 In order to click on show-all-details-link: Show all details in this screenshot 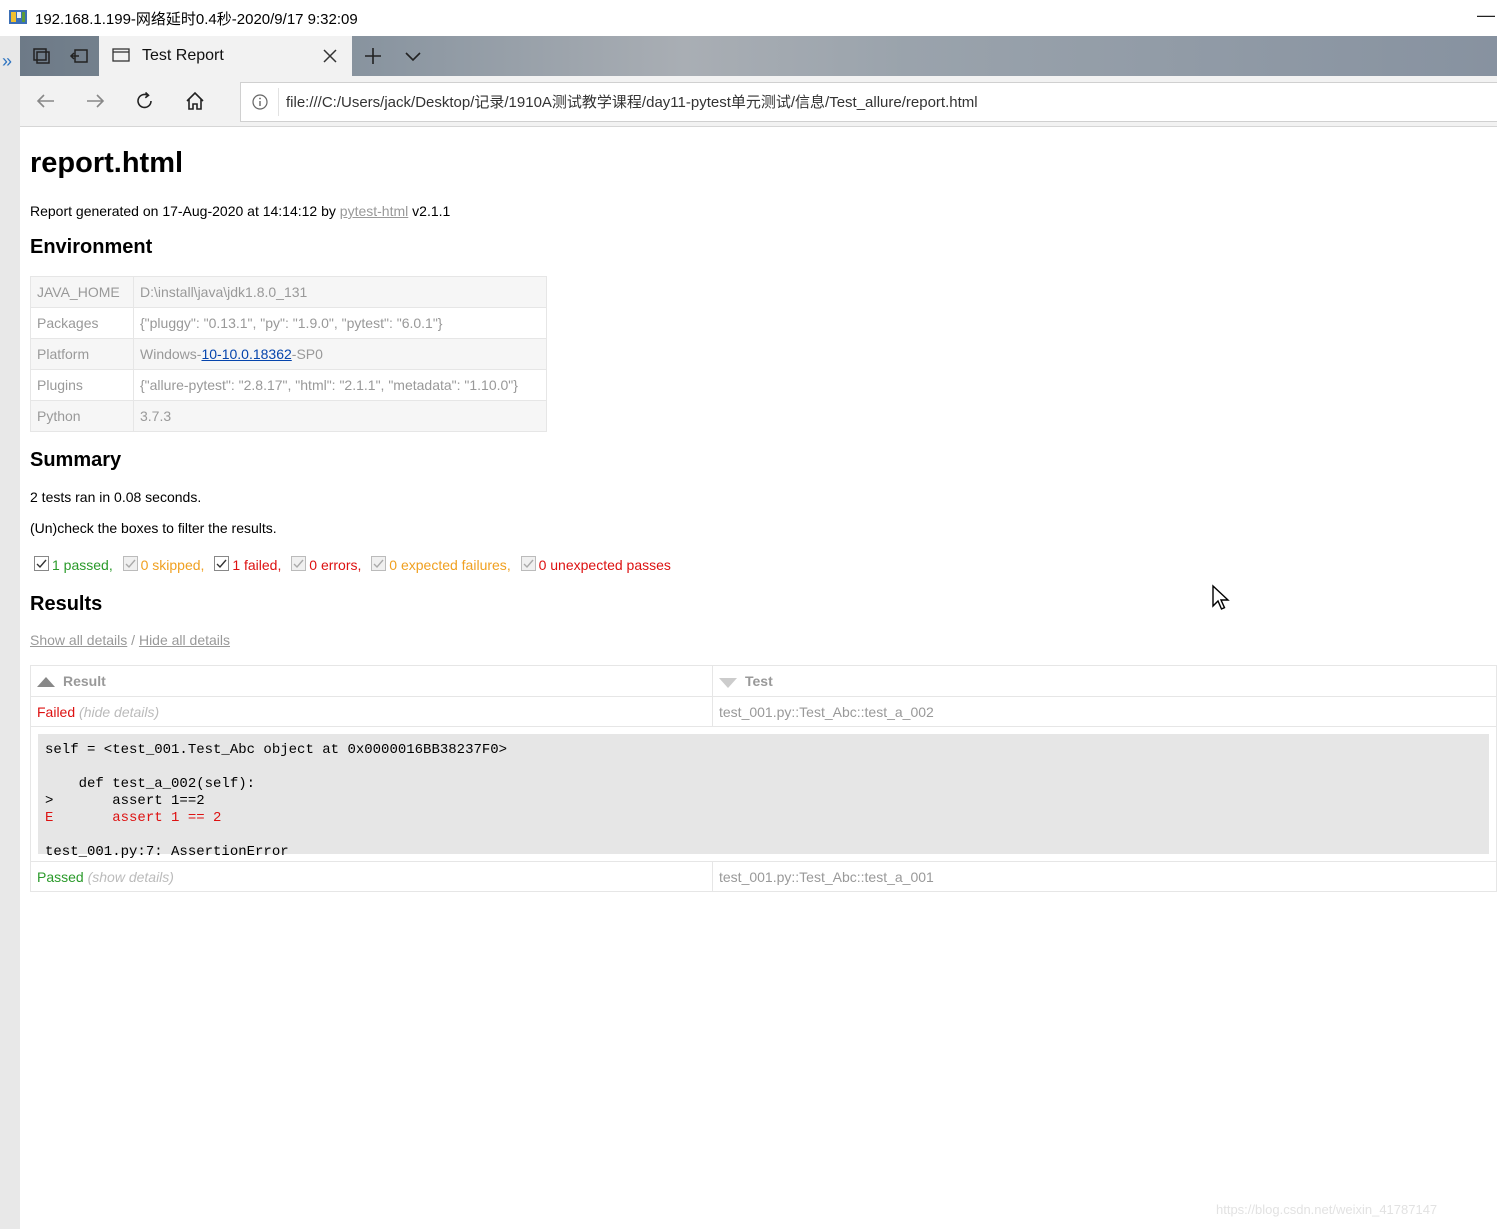, I will do `click(78, 640)`.